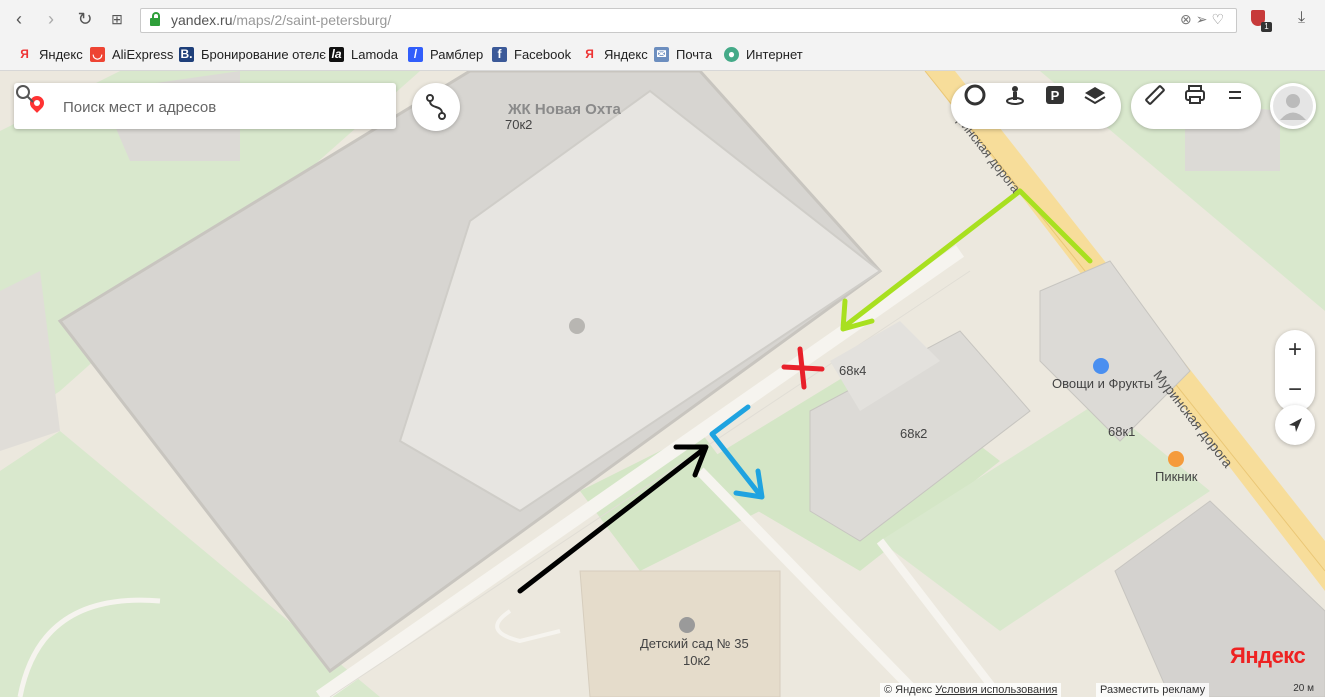  What do you see at coordinates (803, 368) in the screenshot?
I see `red-cross` at bounding box center [803, 368].